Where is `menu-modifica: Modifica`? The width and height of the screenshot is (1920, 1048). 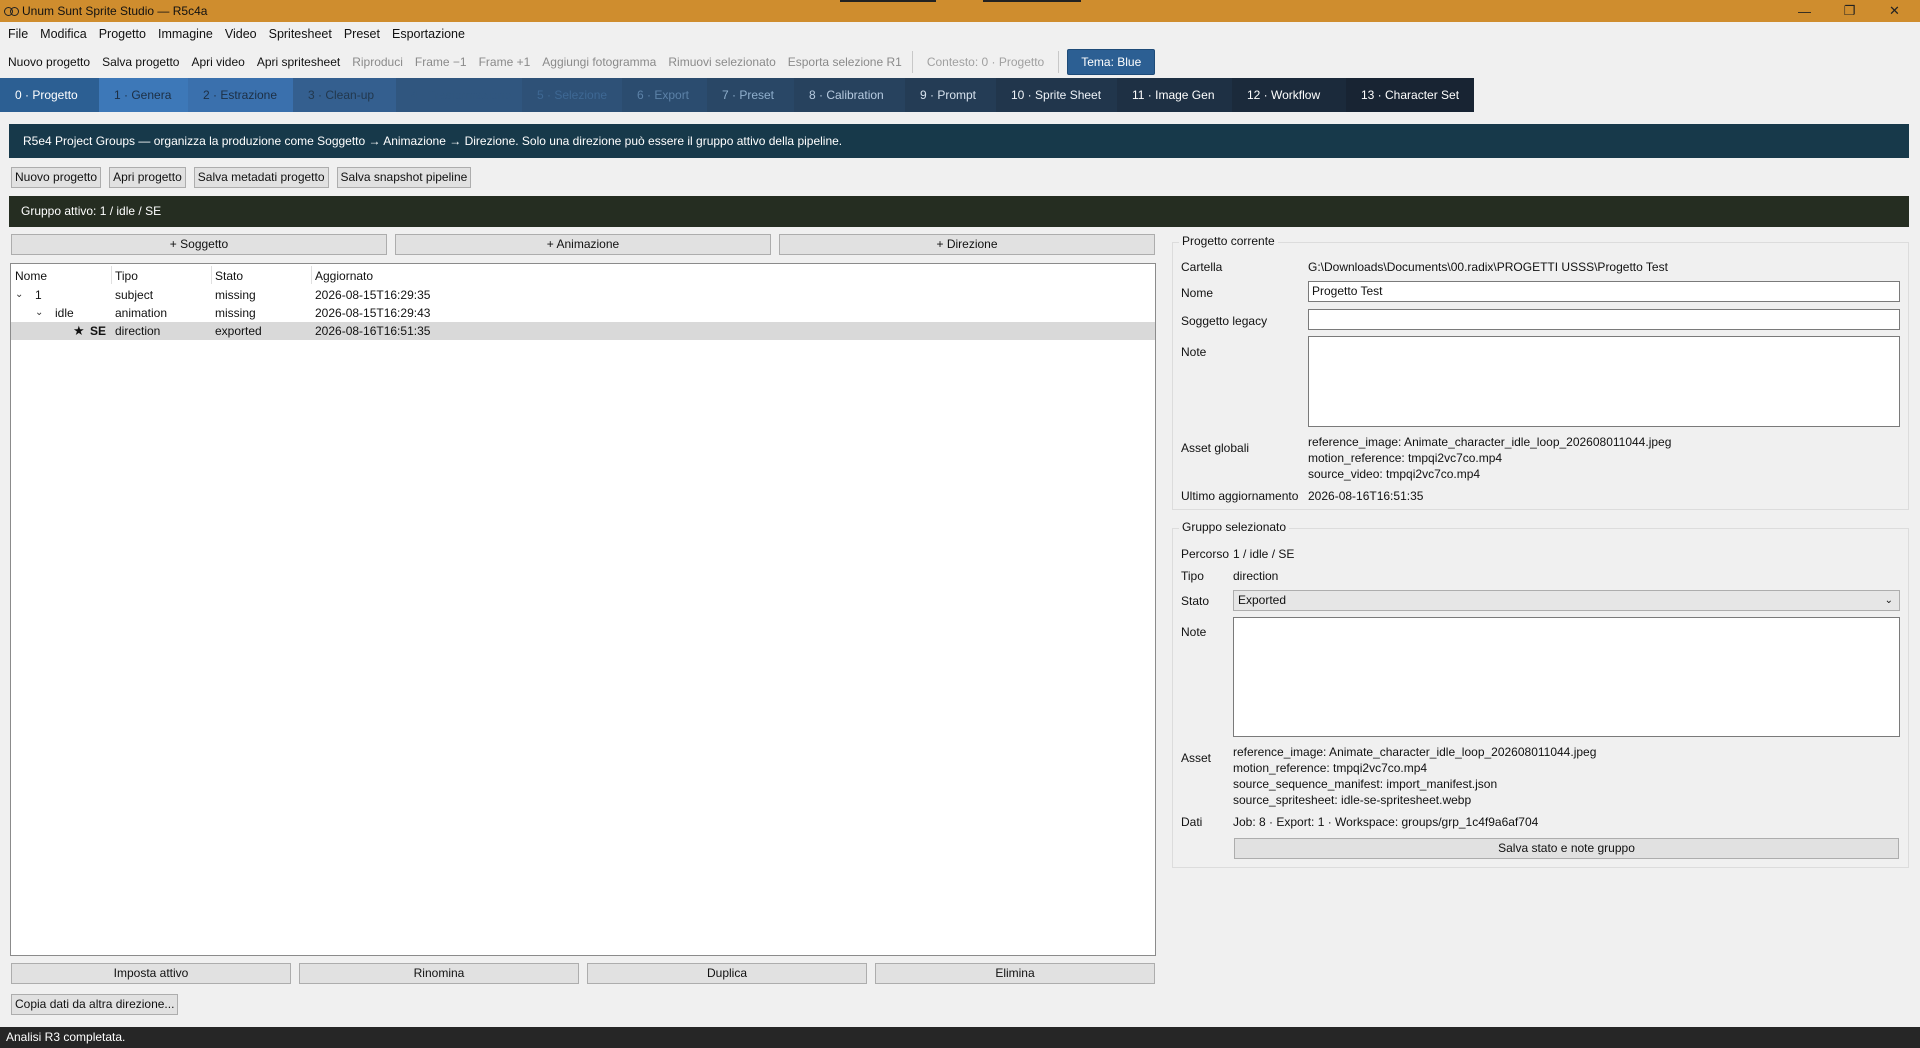
menu-modifica: Modifica is located at coordinates (63, 34).